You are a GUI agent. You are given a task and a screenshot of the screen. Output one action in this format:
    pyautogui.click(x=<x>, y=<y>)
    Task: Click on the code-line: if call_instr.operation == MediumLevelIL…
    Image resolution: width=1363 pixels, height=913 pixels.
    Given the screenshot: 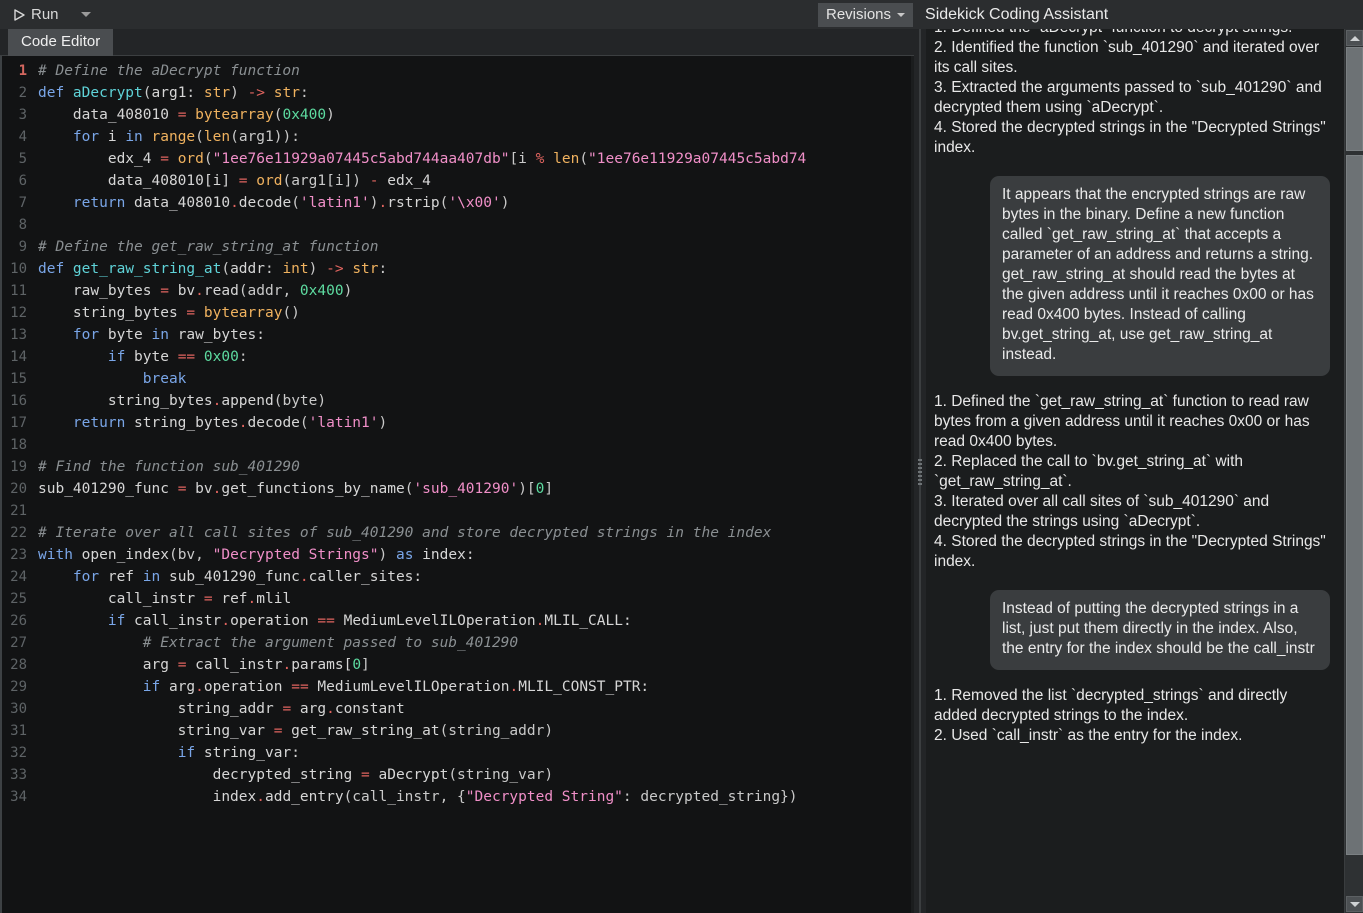 What is the action you would take?
    pyautogui.click(x=476, y=621)
    